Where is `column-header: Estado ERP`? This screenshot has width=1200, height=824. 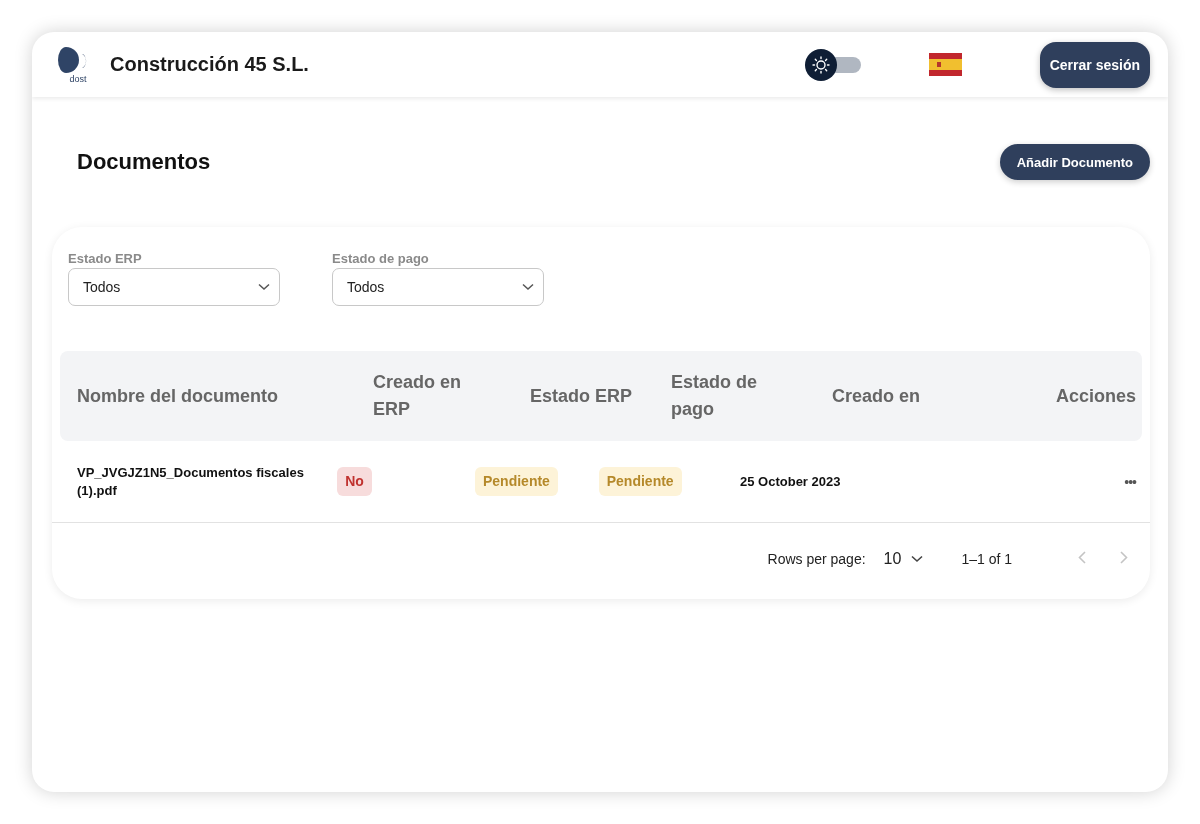 column-header: Estado ERP is located at coordinates (582, 396).